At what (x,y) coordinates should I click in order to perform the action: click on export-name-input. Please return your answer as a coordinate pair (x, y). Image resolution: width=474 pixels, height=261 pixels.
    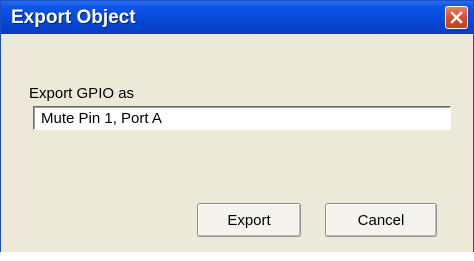
    Looking at the image, I should click on (242, 118).